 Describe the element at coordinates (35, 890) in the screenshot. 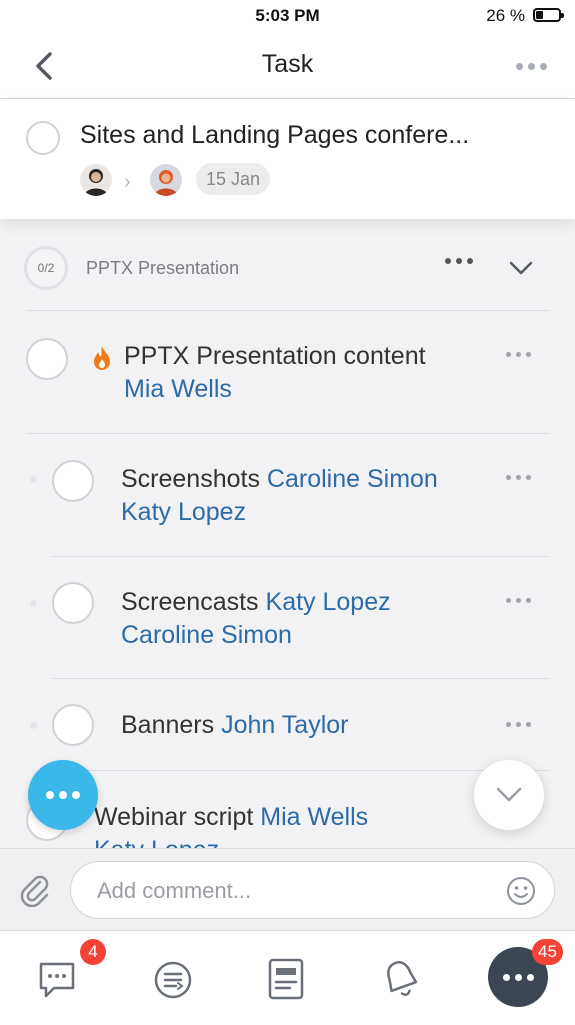

I see `paperclip-icon` at that location.